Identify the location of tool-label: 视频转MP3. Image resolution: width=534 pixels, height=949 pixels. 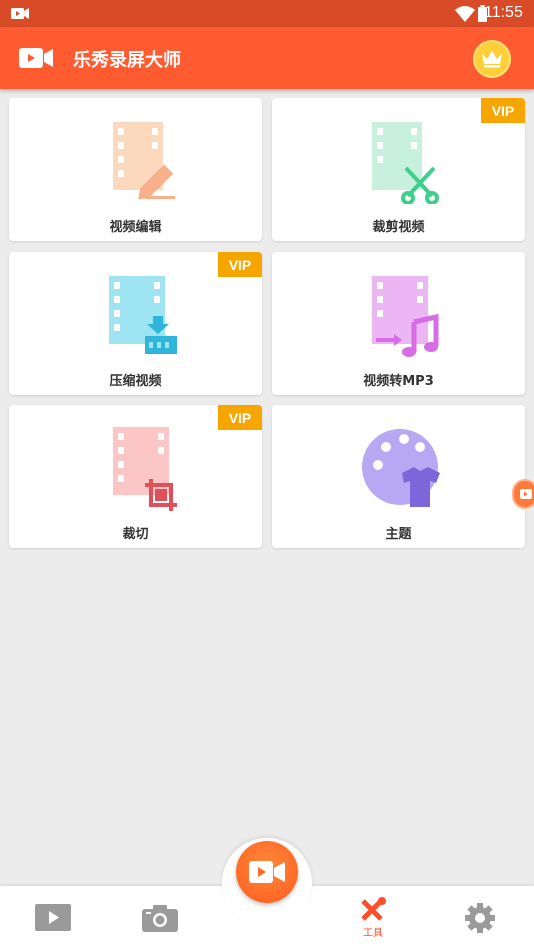
(398, 381).